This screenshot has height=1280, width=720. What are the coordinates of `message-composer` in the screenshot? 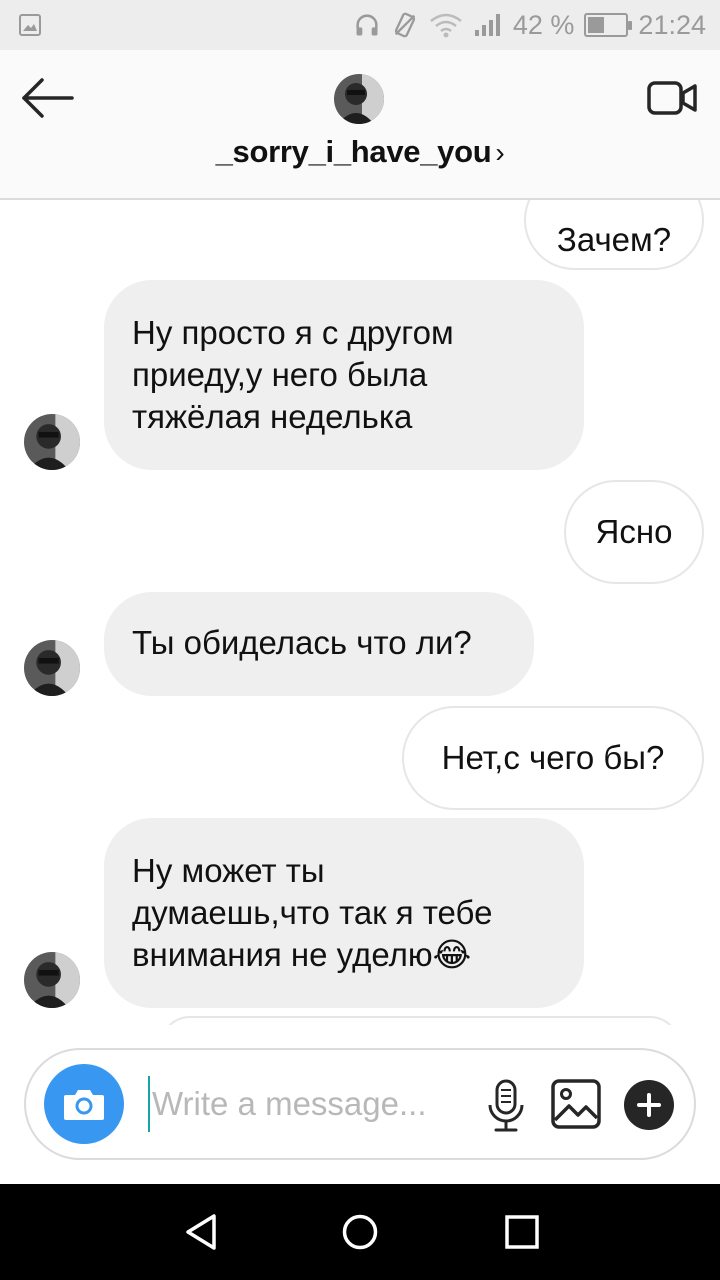 It's located at (360, 1104).